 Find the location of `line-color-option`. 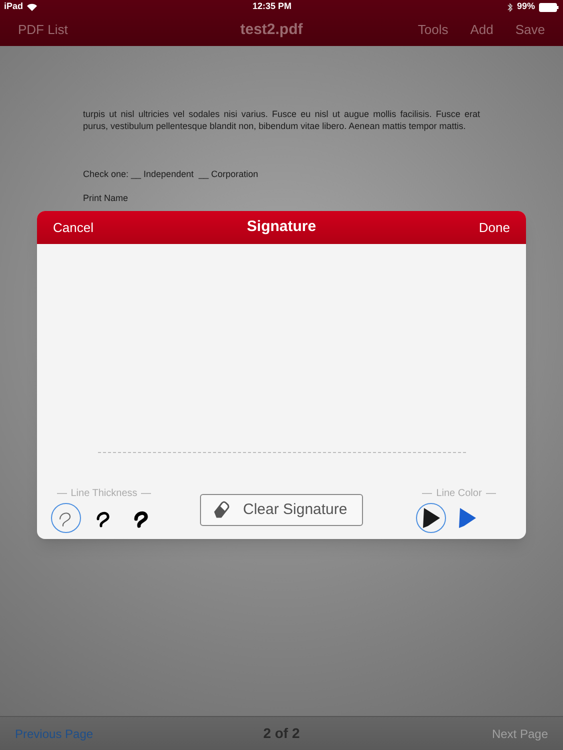

line-color-option is located at coordinates (431, 518).